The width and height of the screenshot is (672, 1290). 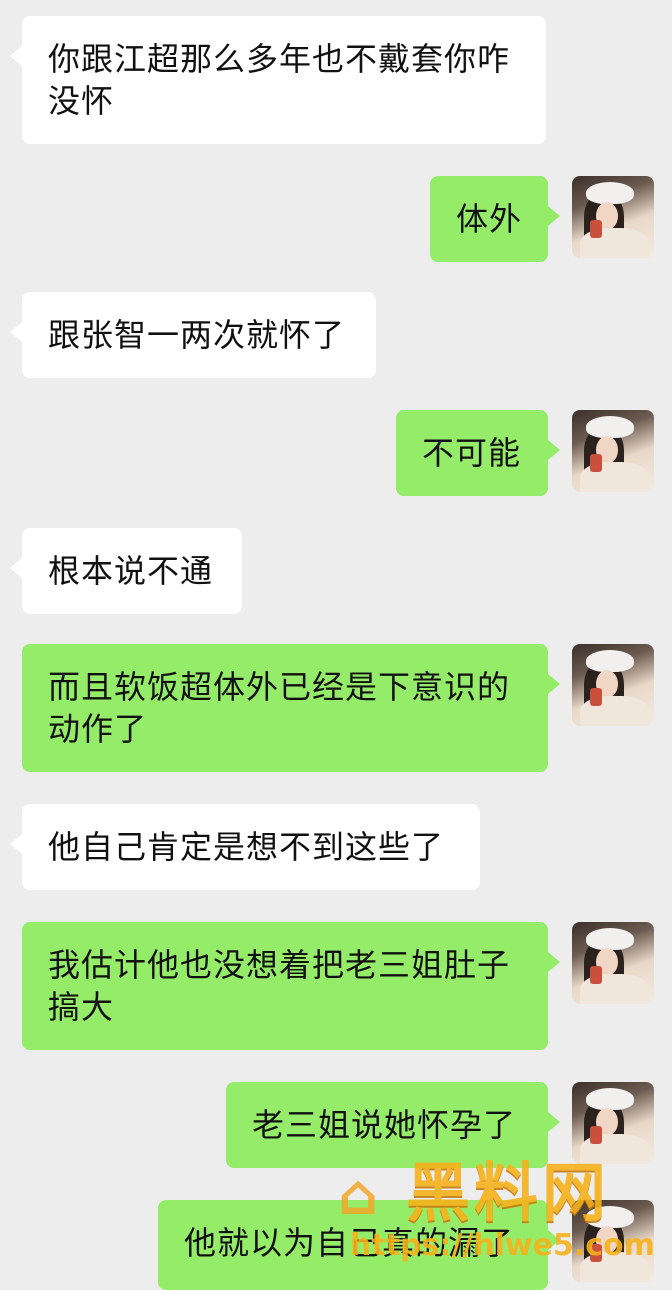 What do you see at coordinates (489, 219) in the screenshot?
I see `message-text: 体外` at bounding box center [489, 219].